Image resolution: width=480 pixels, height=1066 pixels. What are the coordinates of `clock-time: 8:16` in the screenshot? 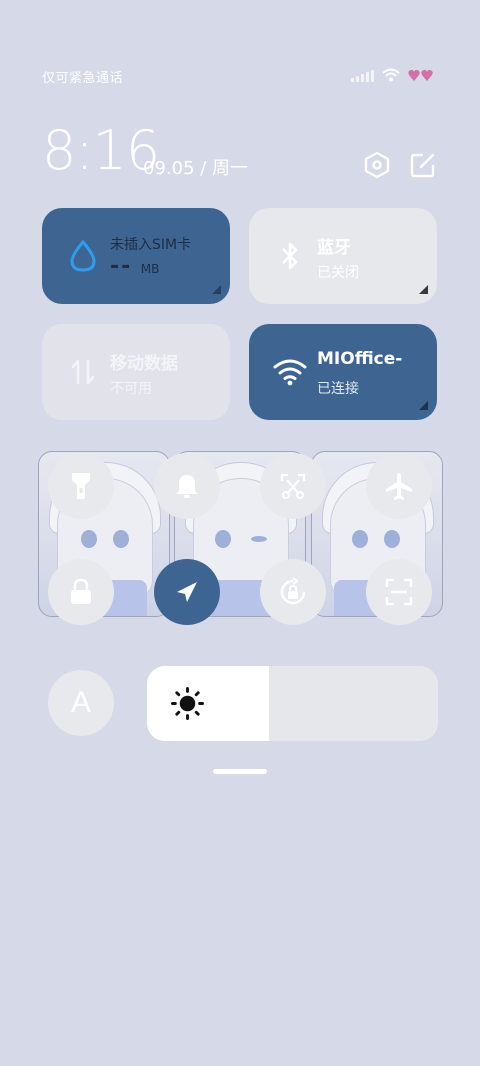 It's located at (101, 150).